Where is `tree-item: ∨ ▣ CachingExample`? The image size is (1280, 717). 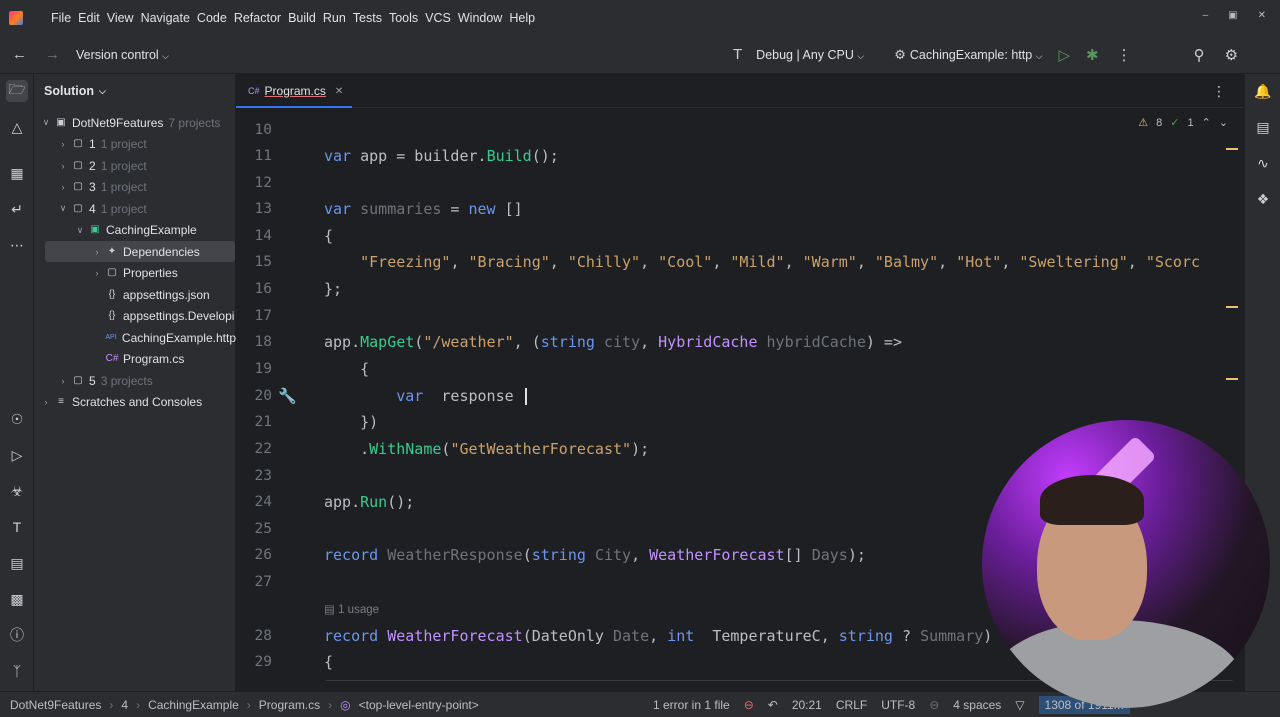
tree-item: ∨ ▣ CachingExample is located at coordinates (135, 230).